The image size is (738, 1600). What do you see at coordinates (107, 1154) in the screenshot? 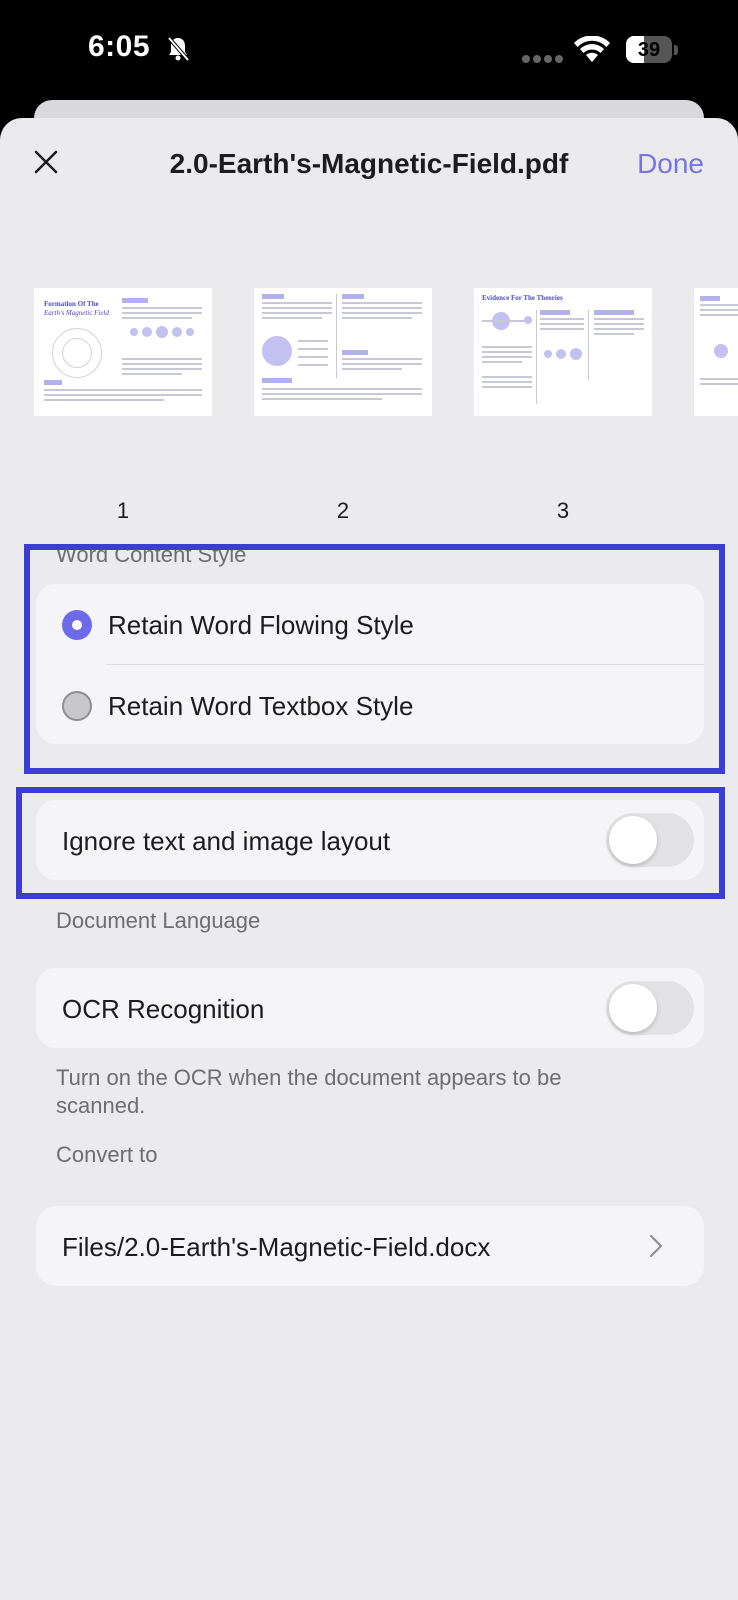
I see `convert-to-label: Convert to` at bounding box center [107, 1154].